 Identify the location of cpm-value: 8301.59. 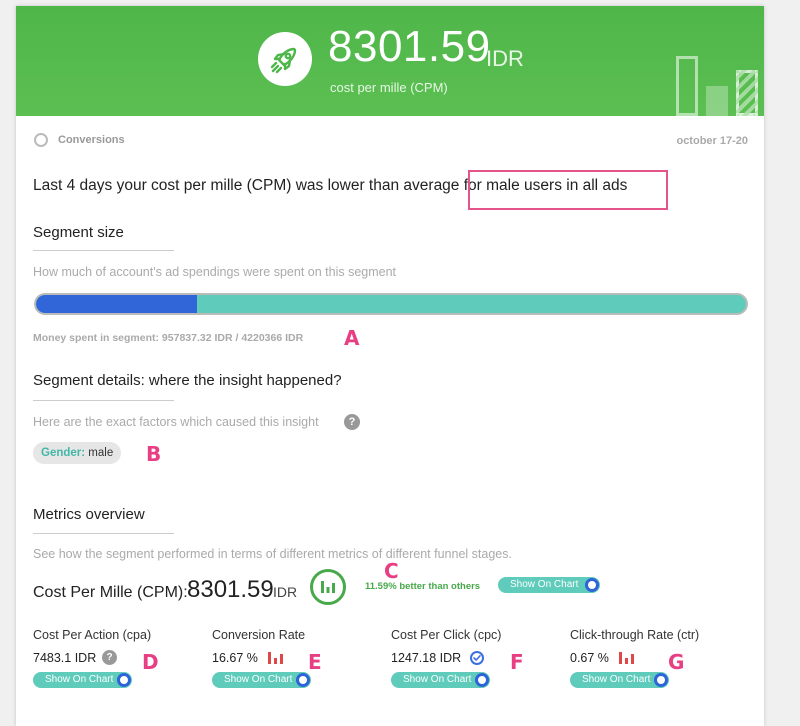
(230, 589).